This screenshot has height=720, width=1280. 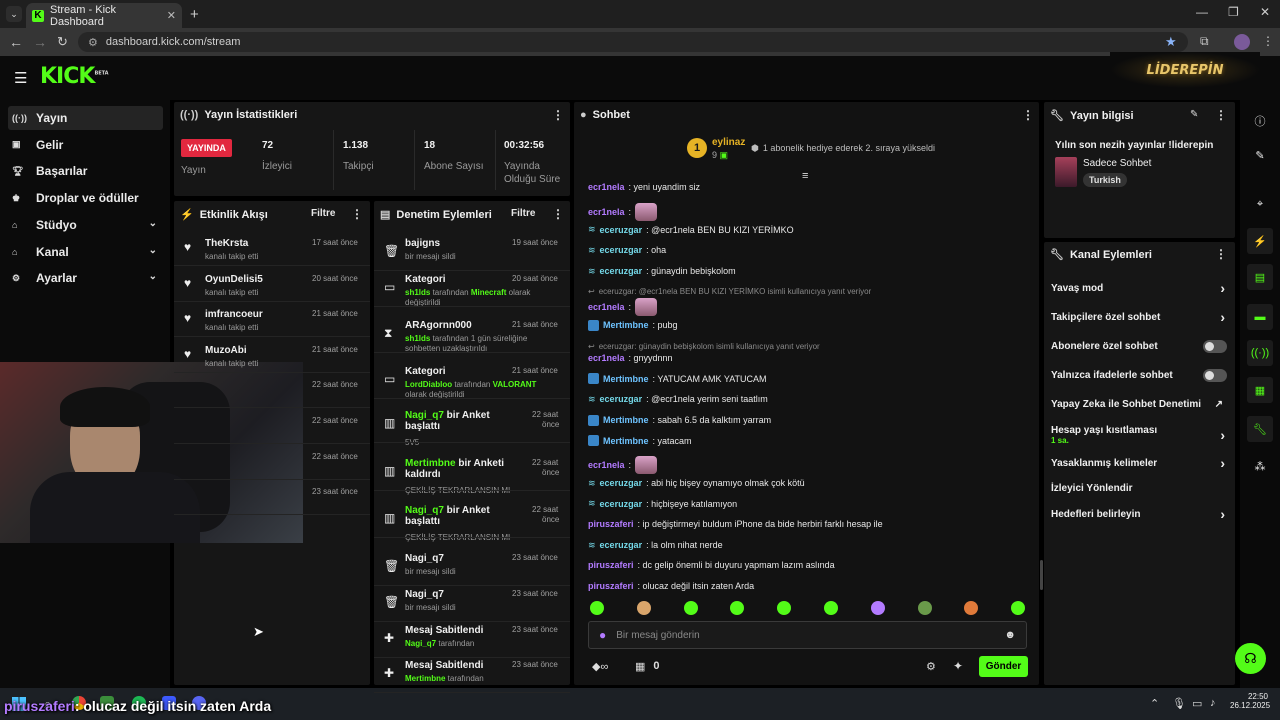 I want to click on collapse-pinned-icon: ≡, so click(x=805, y=176).